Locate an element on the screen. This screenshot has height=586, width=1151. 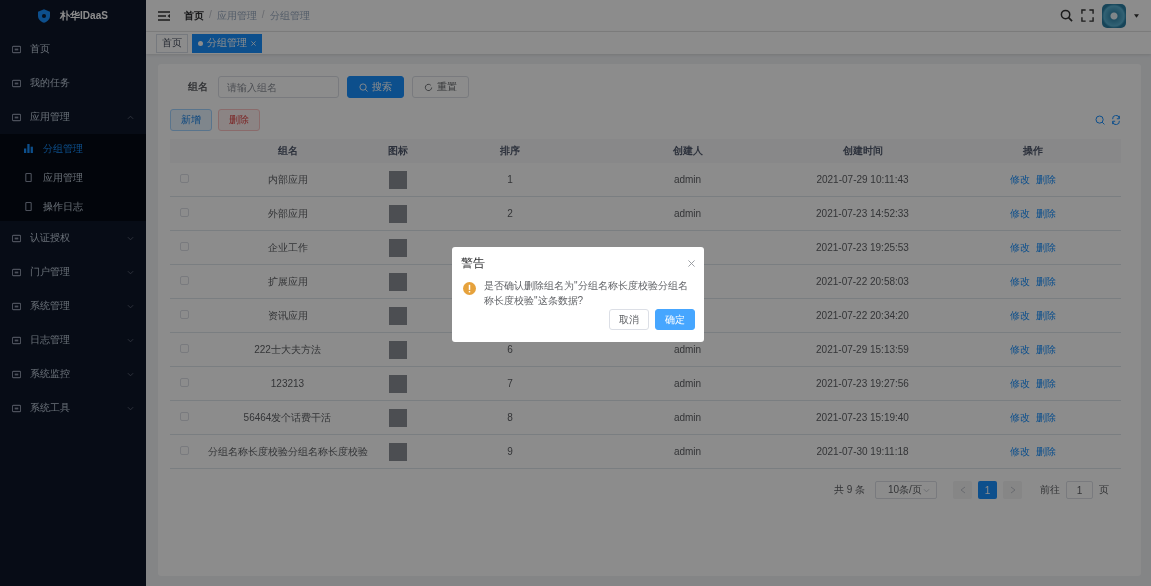
search-form-button: 搜索 is located at coordinates (375, 87).